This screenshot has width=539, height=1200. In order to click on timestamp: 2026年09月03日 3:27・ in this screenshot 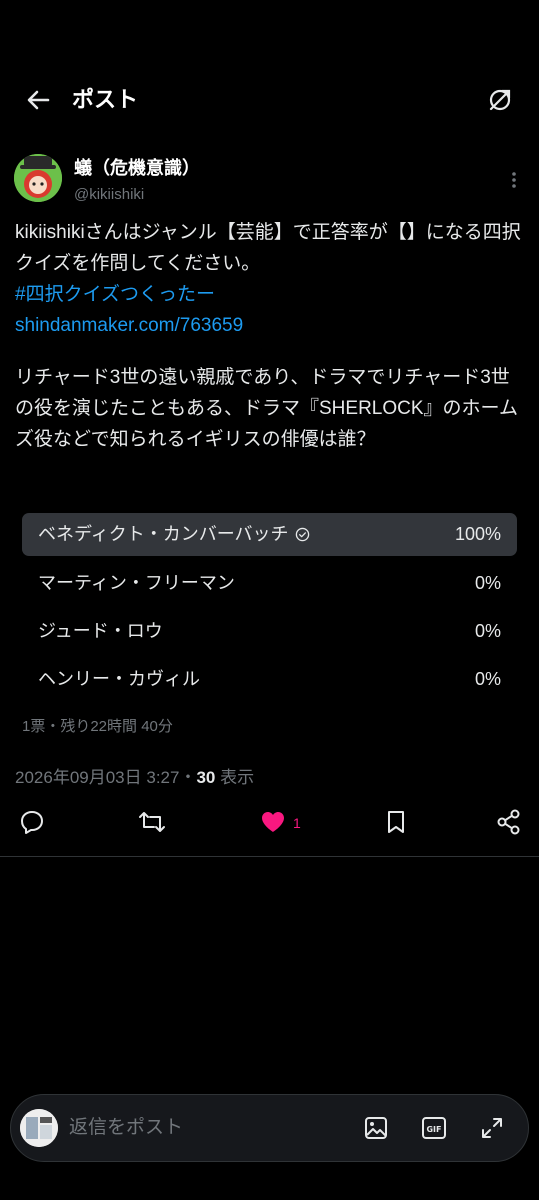, I will do `click(106, 777)`.